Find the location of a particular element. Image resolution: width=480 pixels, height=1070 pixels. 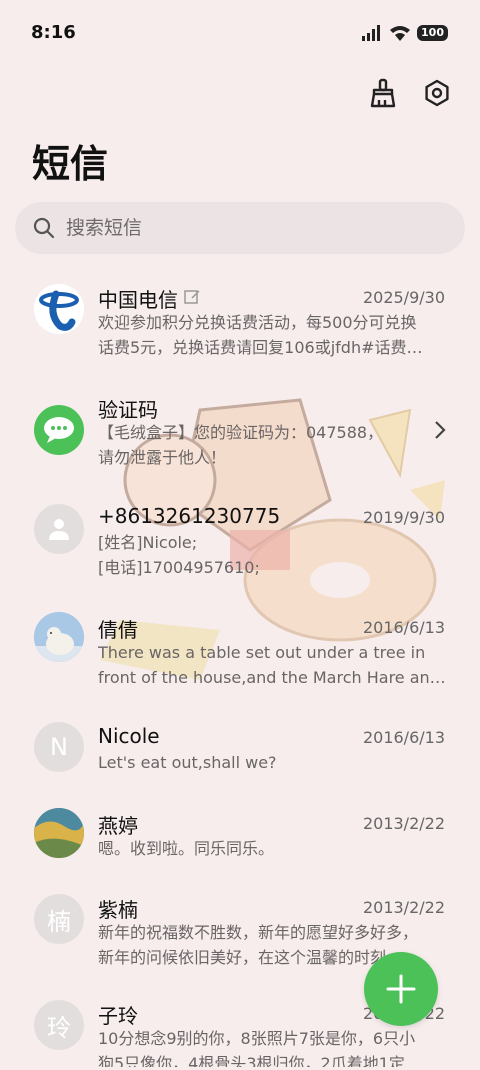

polar-bear-photo is located at coordinates (59, 637).